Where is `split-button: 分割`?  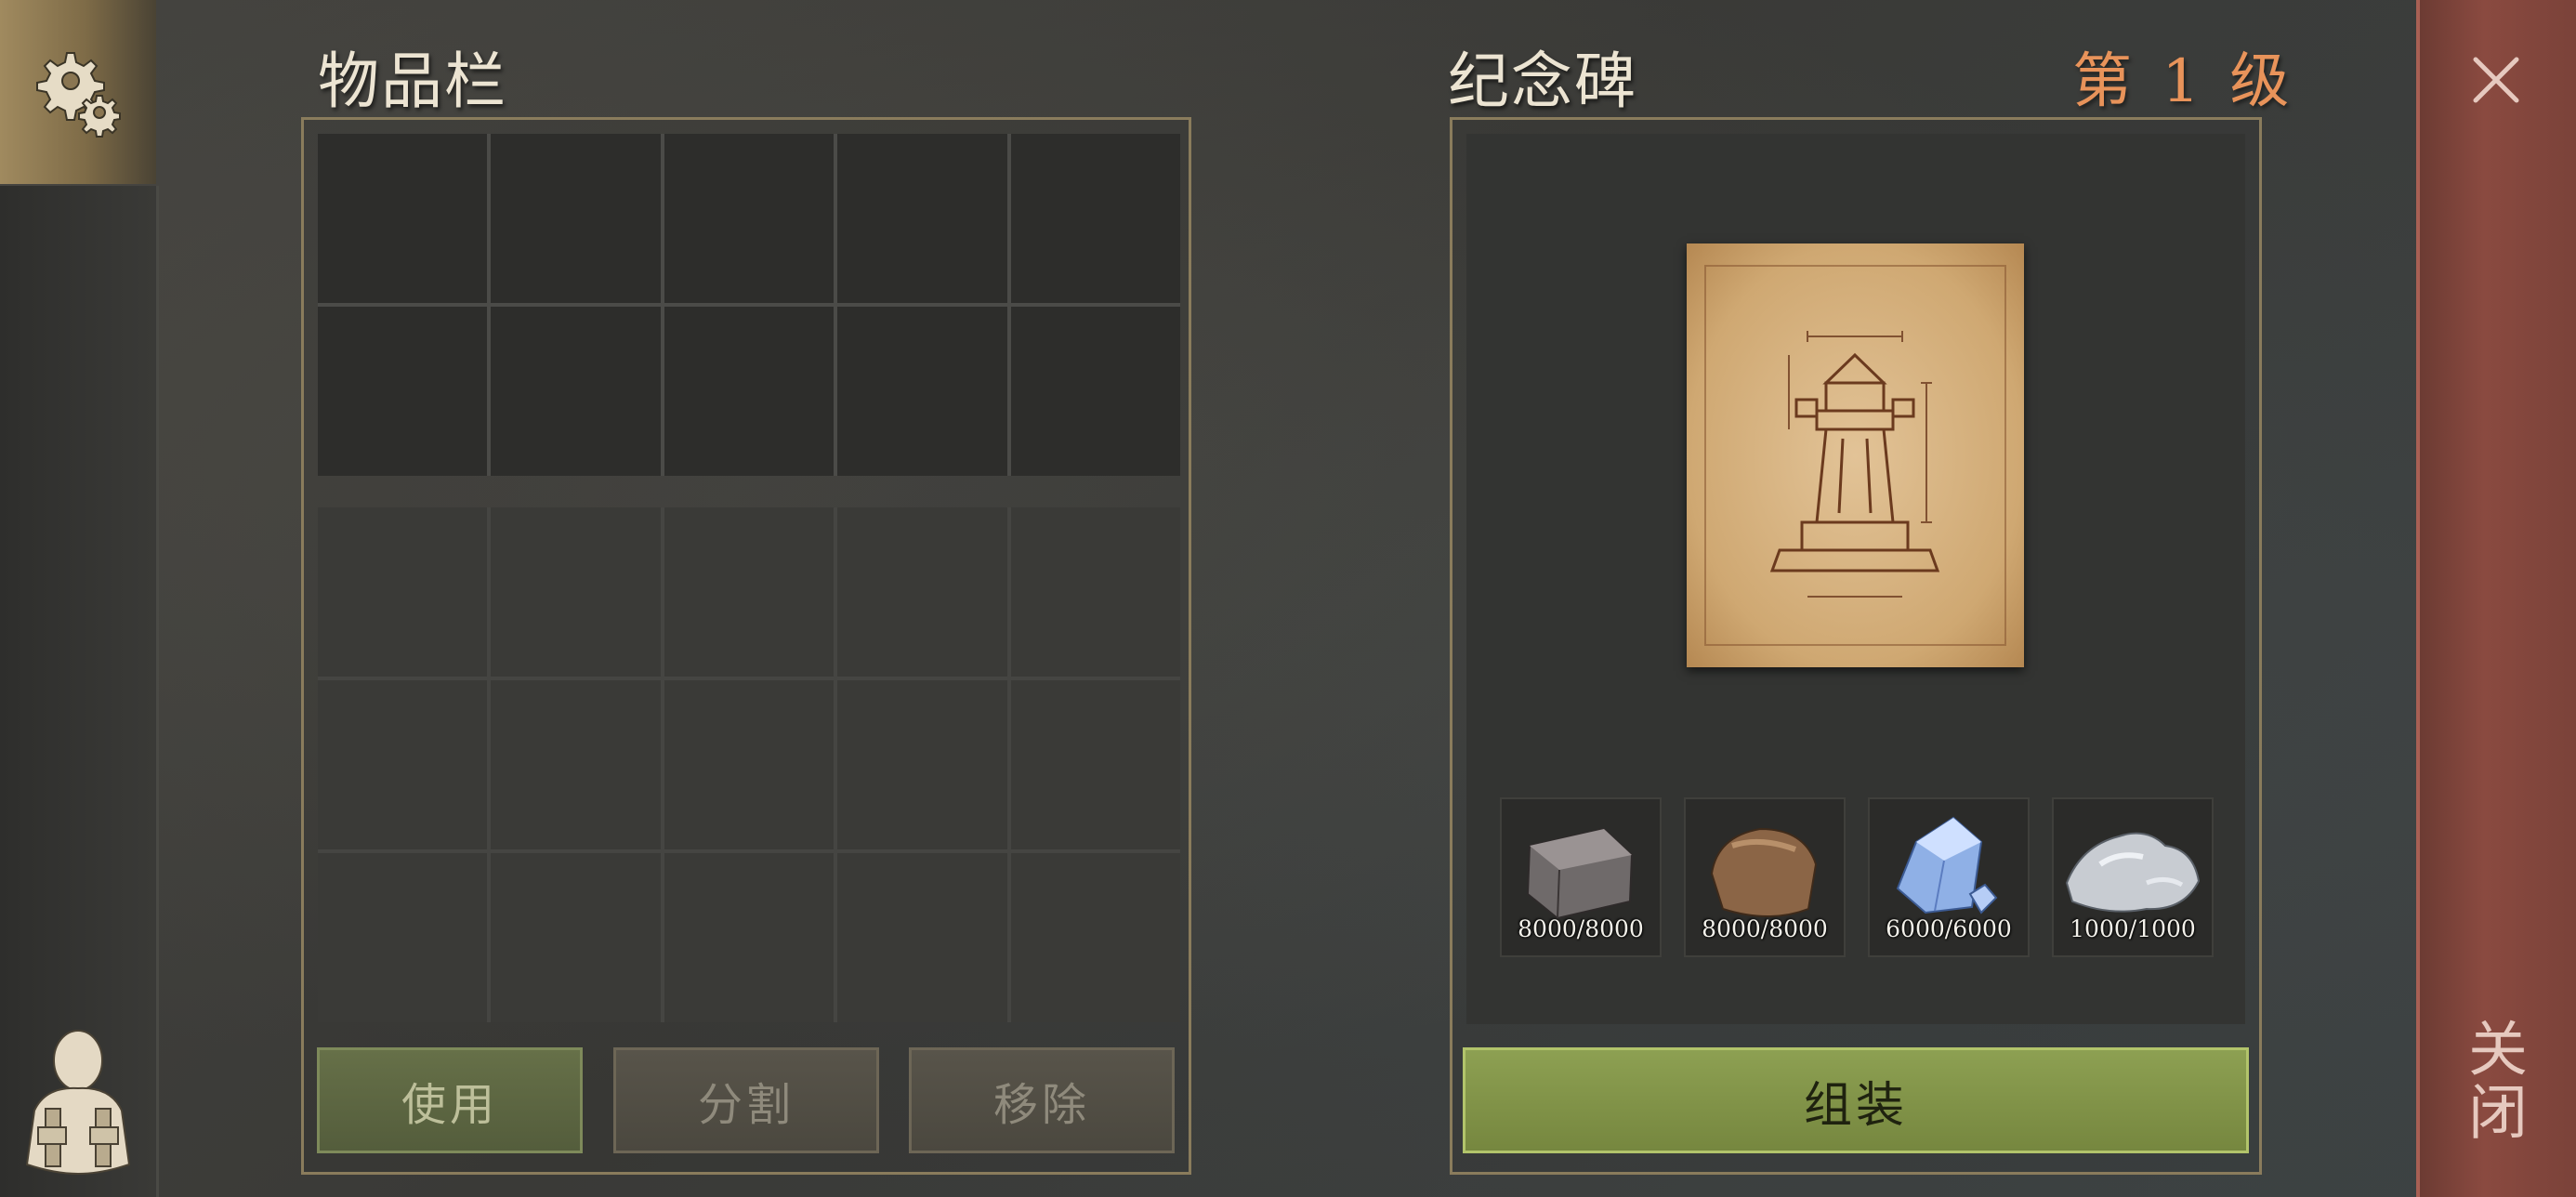 split-button: 分割 is located at coordinates (746, 1100).